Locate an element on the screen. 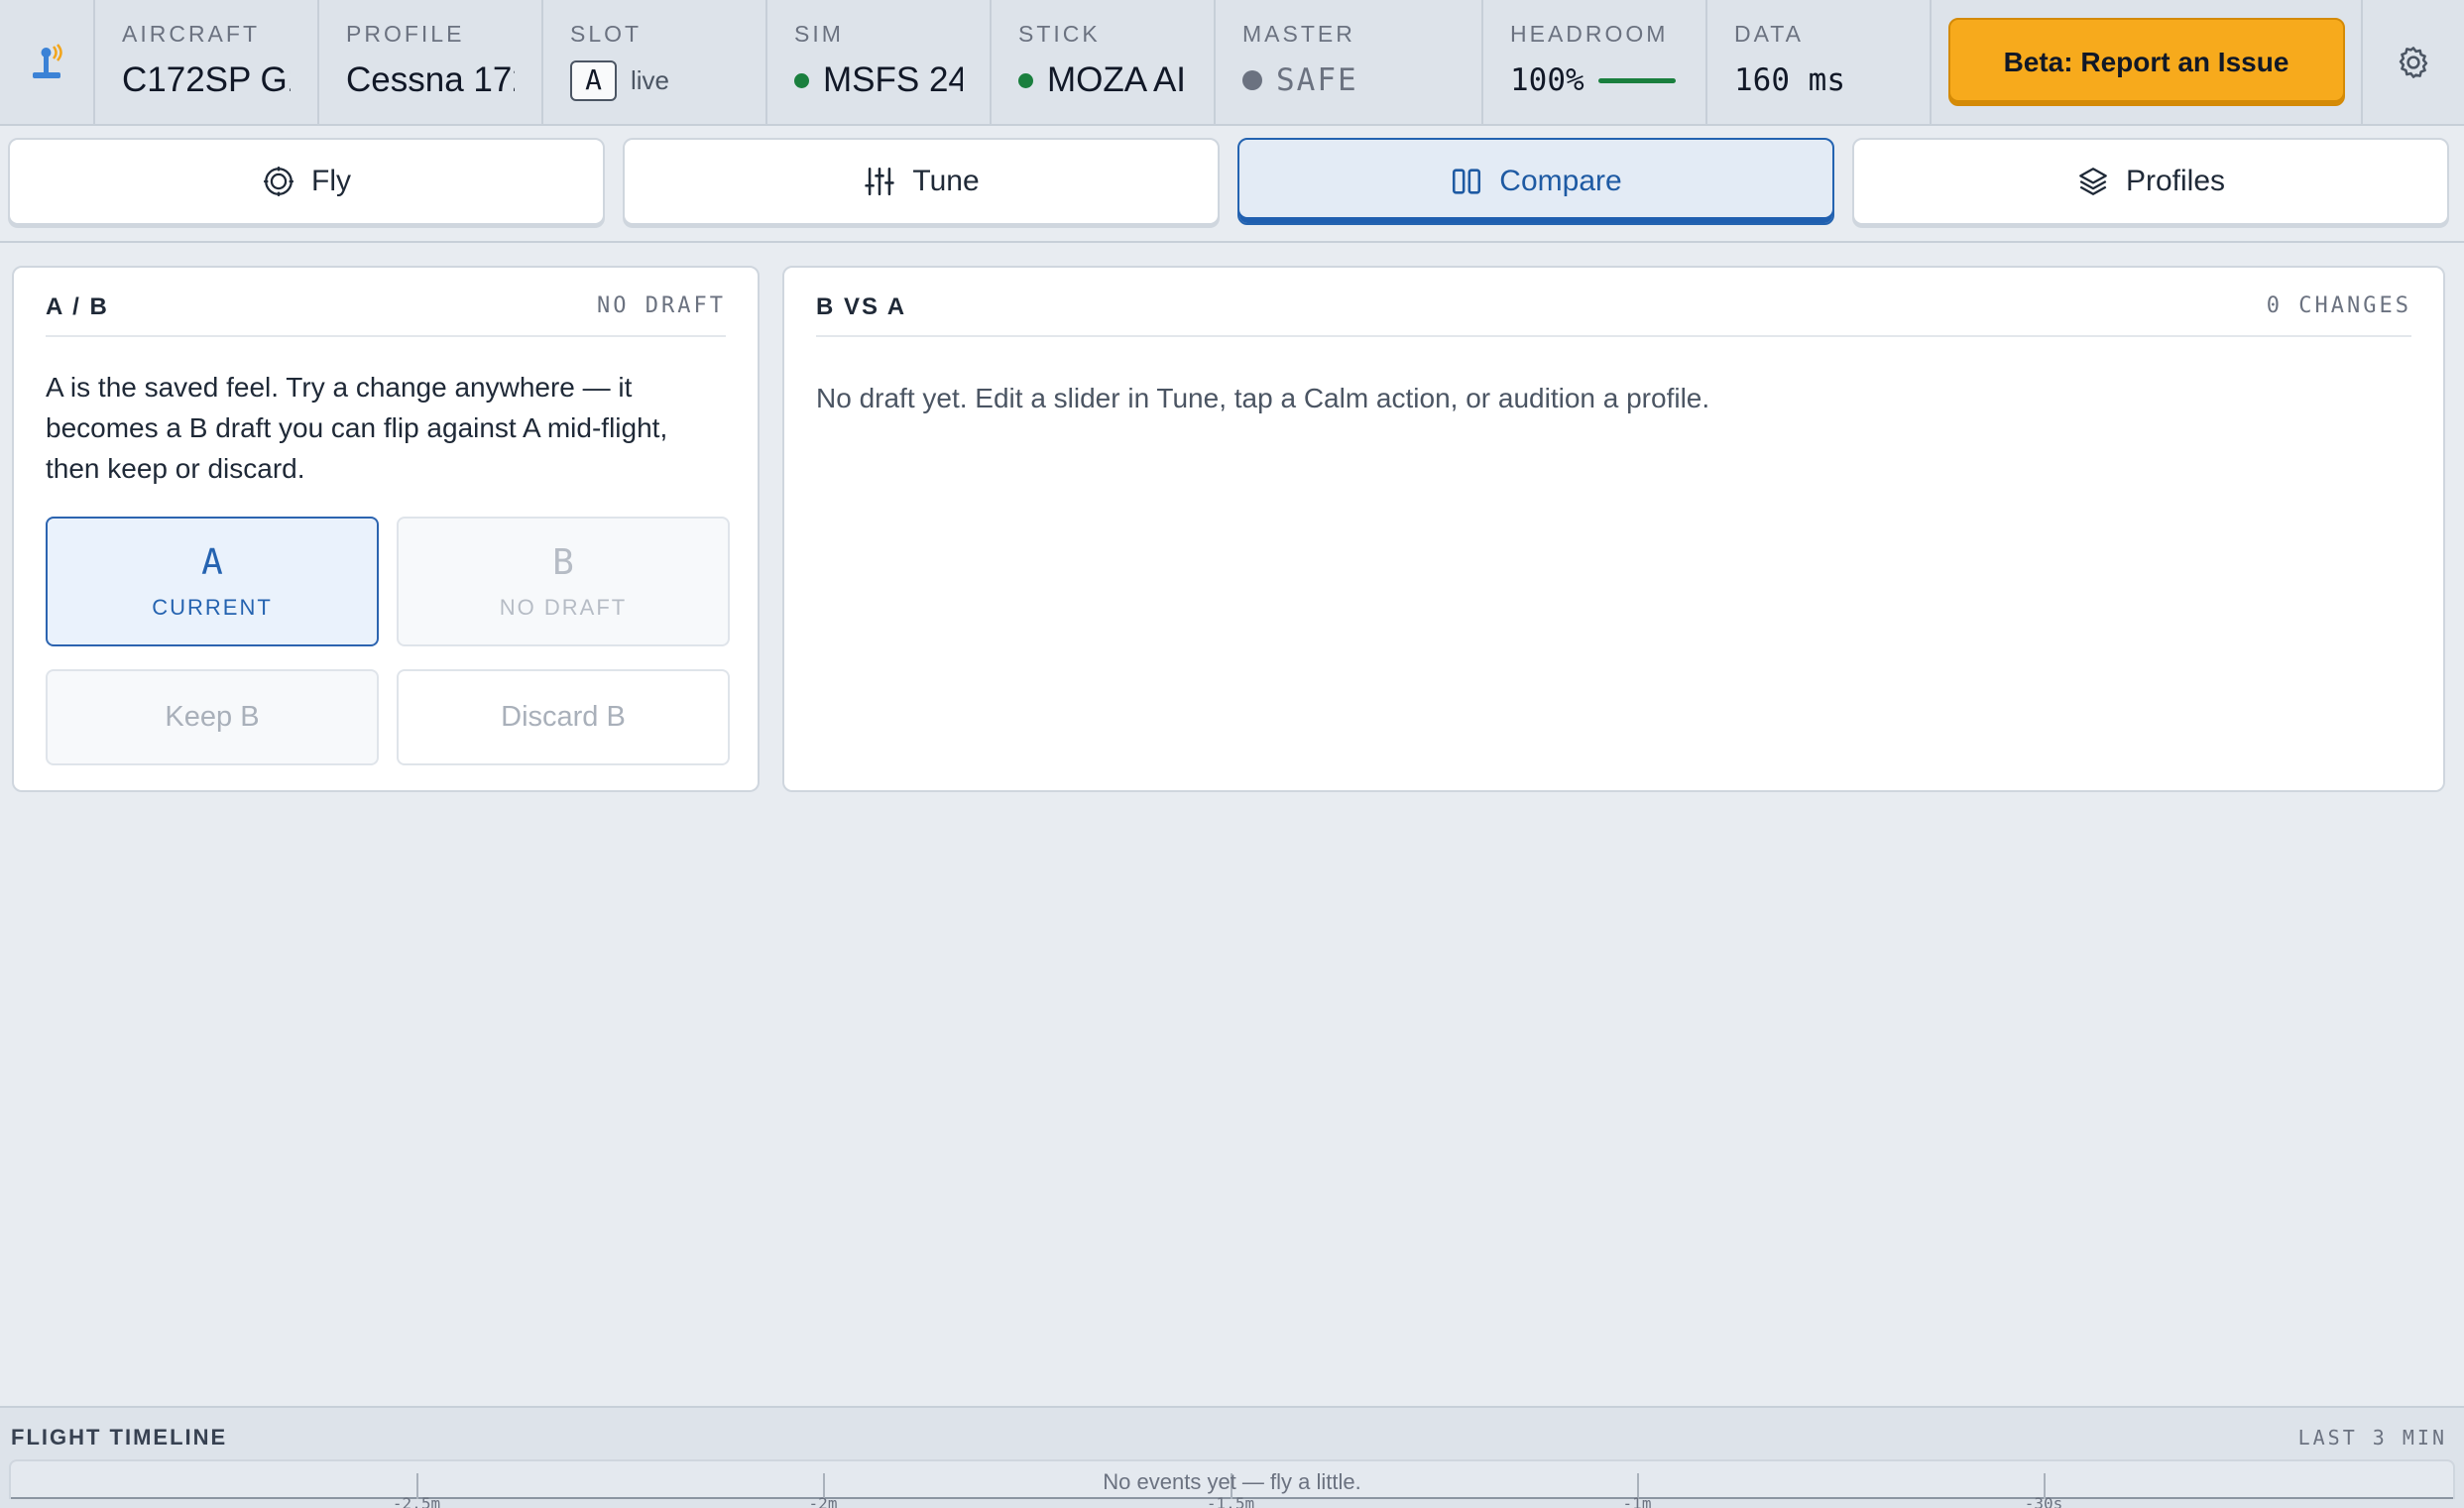 This screenshot has height=1508, width=2464. joystick-logo-icon is located at coordinates (47, 60).